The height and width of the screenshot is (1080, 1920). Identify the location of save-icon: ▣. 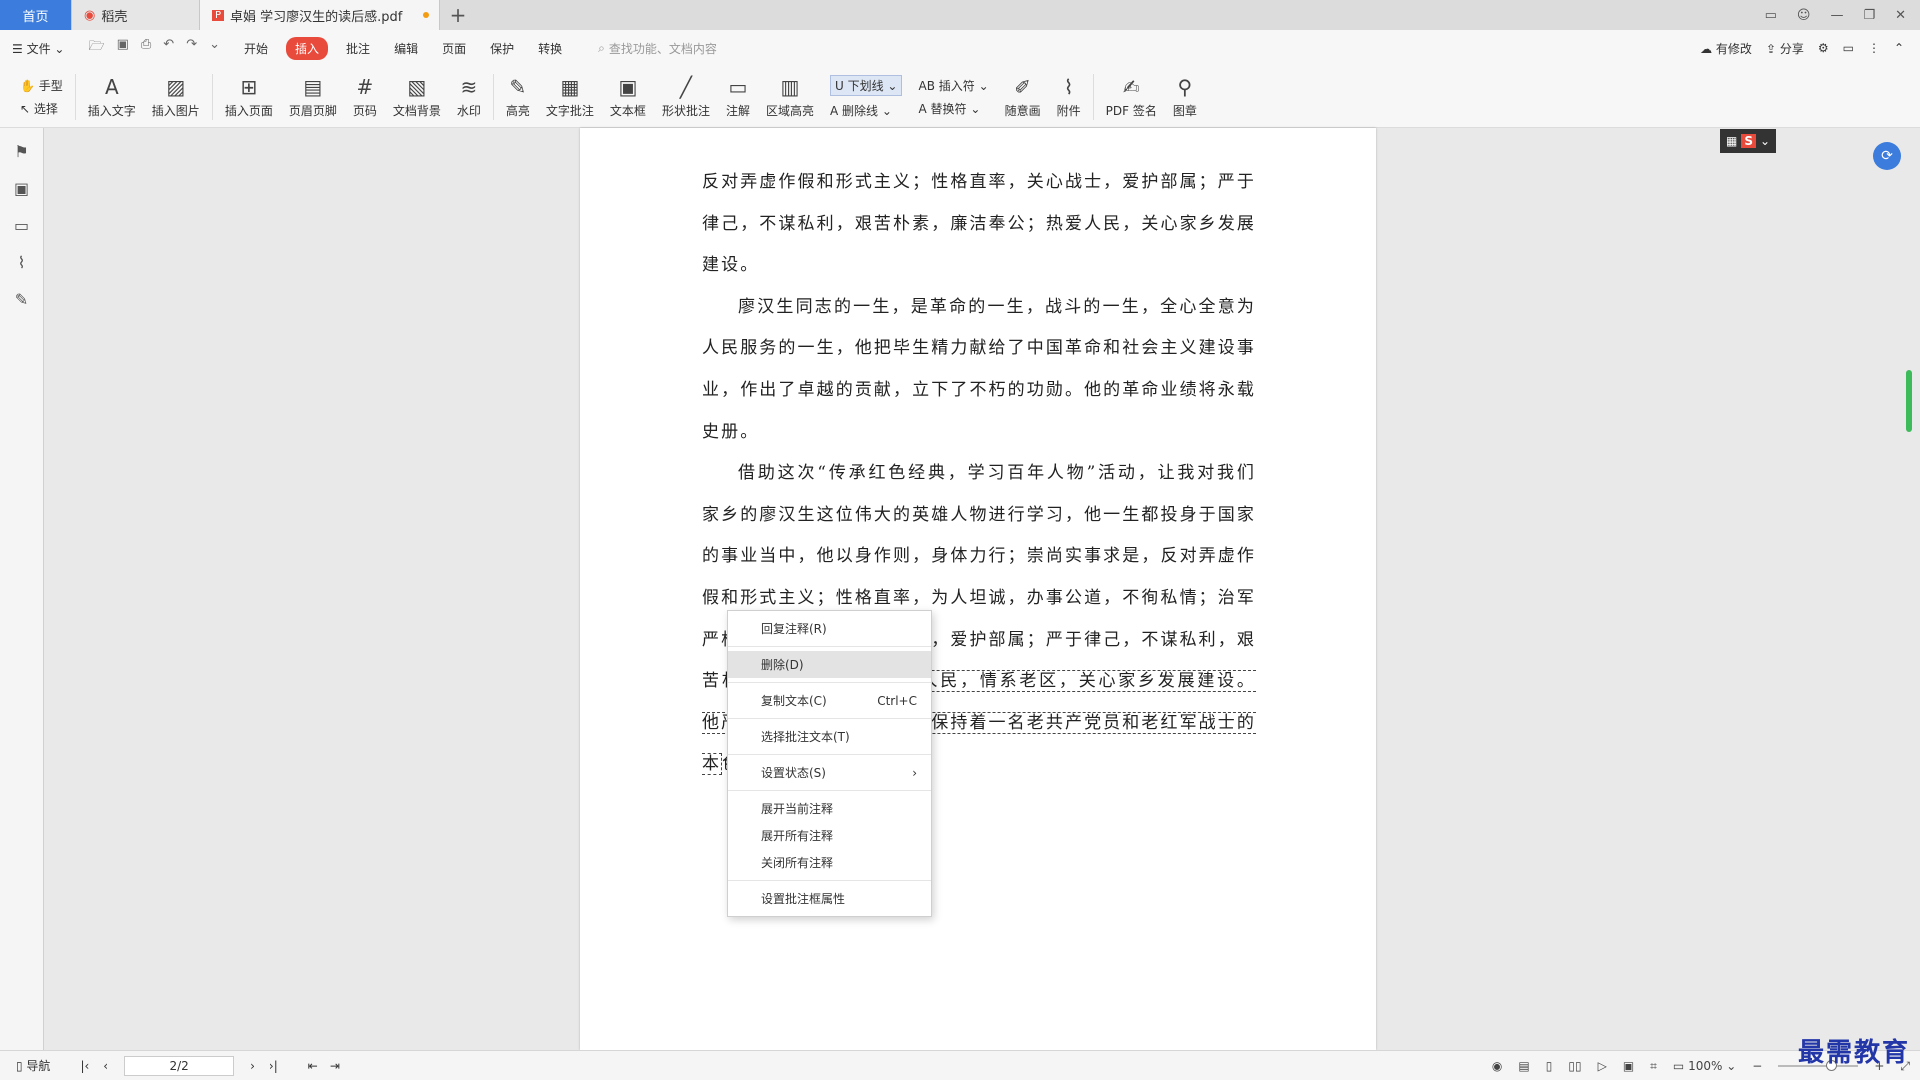
(123, 48).